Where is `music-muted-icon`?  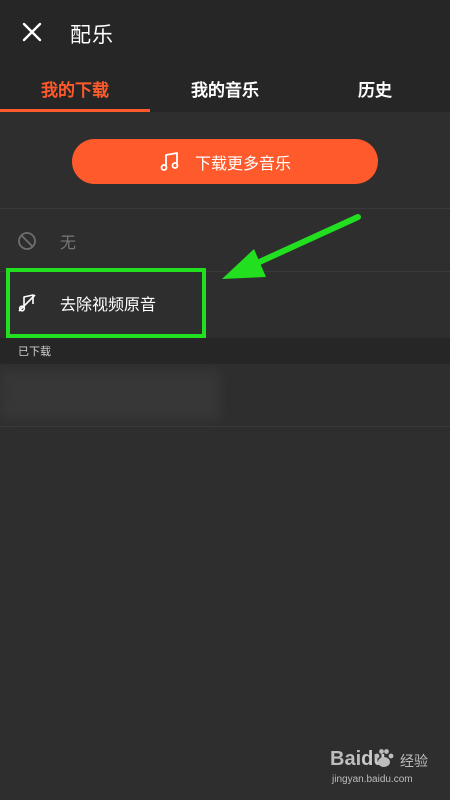
music-muted-icon is located at coordinates (27, 303).